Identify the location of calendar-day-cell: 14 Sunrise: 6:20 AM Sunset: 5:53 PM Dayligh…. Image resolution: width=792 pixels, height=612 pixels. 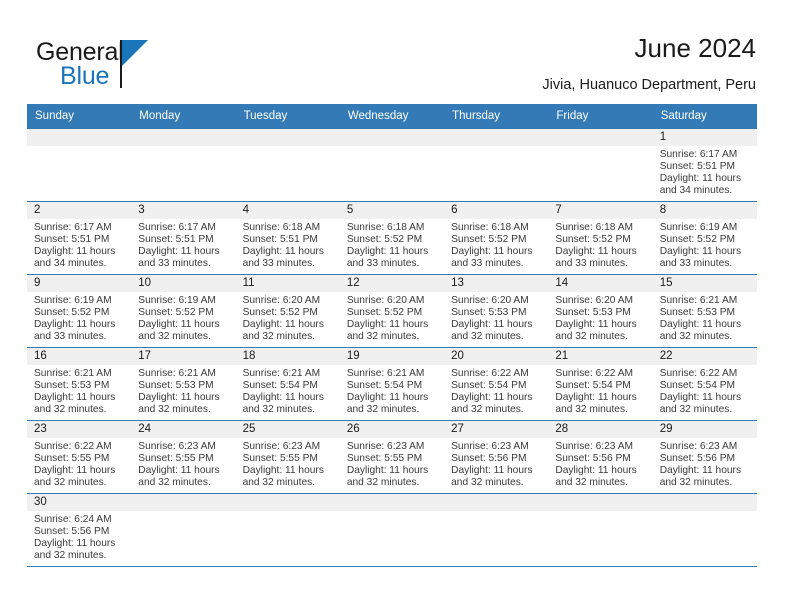
(600, 311).